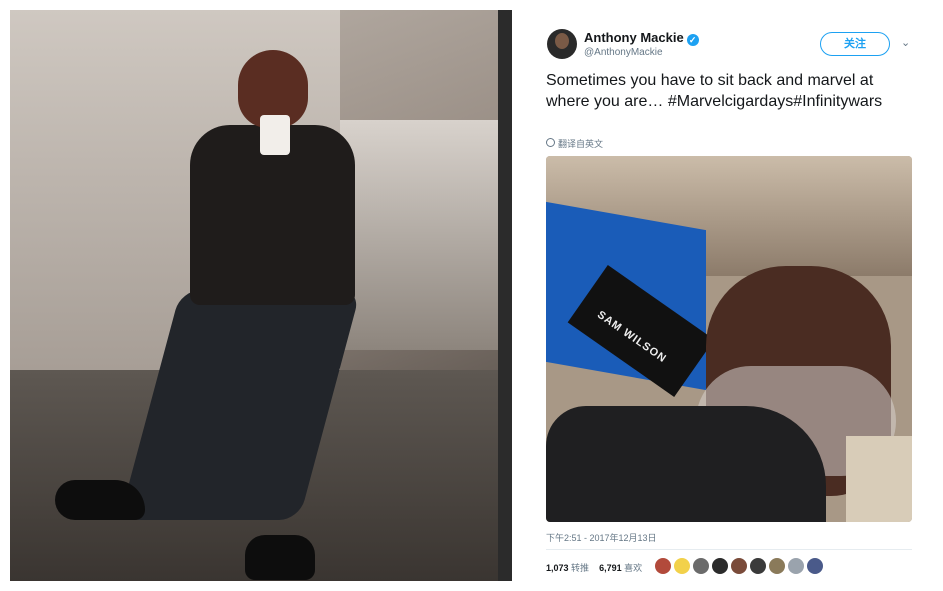 This screenshot has height=591, width=943. Describe the element at coordinates (879, 479) in the screenshot. I see `media-bright-area` at that location.